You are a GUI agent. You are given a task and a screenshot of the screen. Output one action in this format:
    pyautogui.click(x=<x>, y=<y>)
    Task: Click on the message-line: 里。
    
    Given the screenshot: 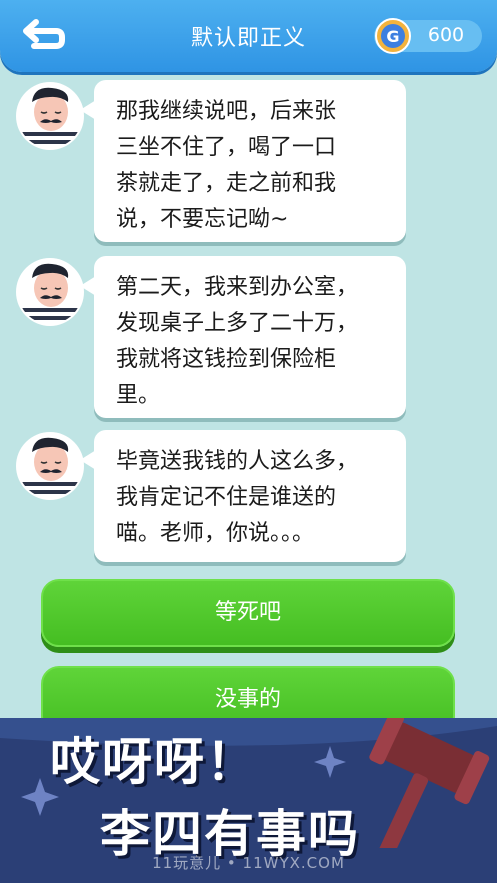 What is the action you would take?
    pyautogui.click(x=138, y=395)
    